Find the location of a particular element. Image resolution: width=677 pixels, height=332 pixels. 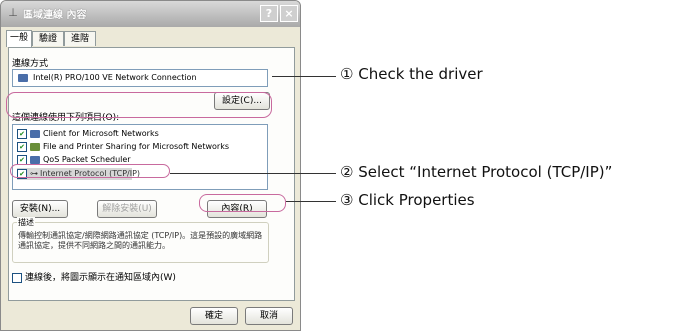

tab-advanced: 進階 is located at coordinates (80, 38).